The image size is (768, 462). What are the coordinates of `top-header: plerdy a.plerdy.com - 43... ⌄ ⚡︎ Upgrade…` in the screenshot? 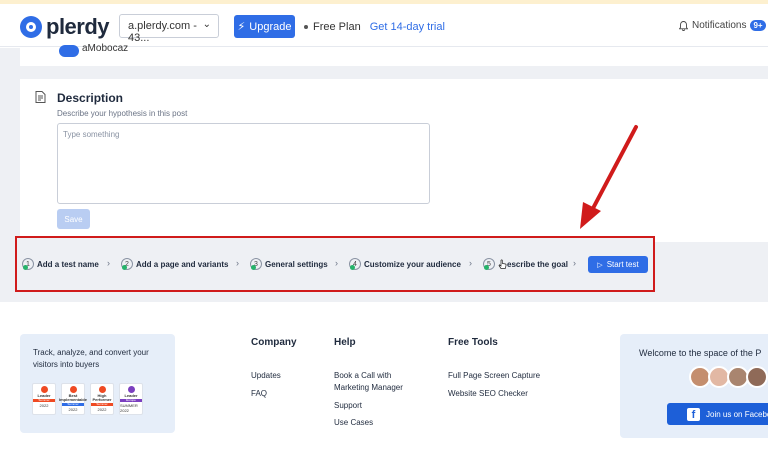 It's located at (384, 25).